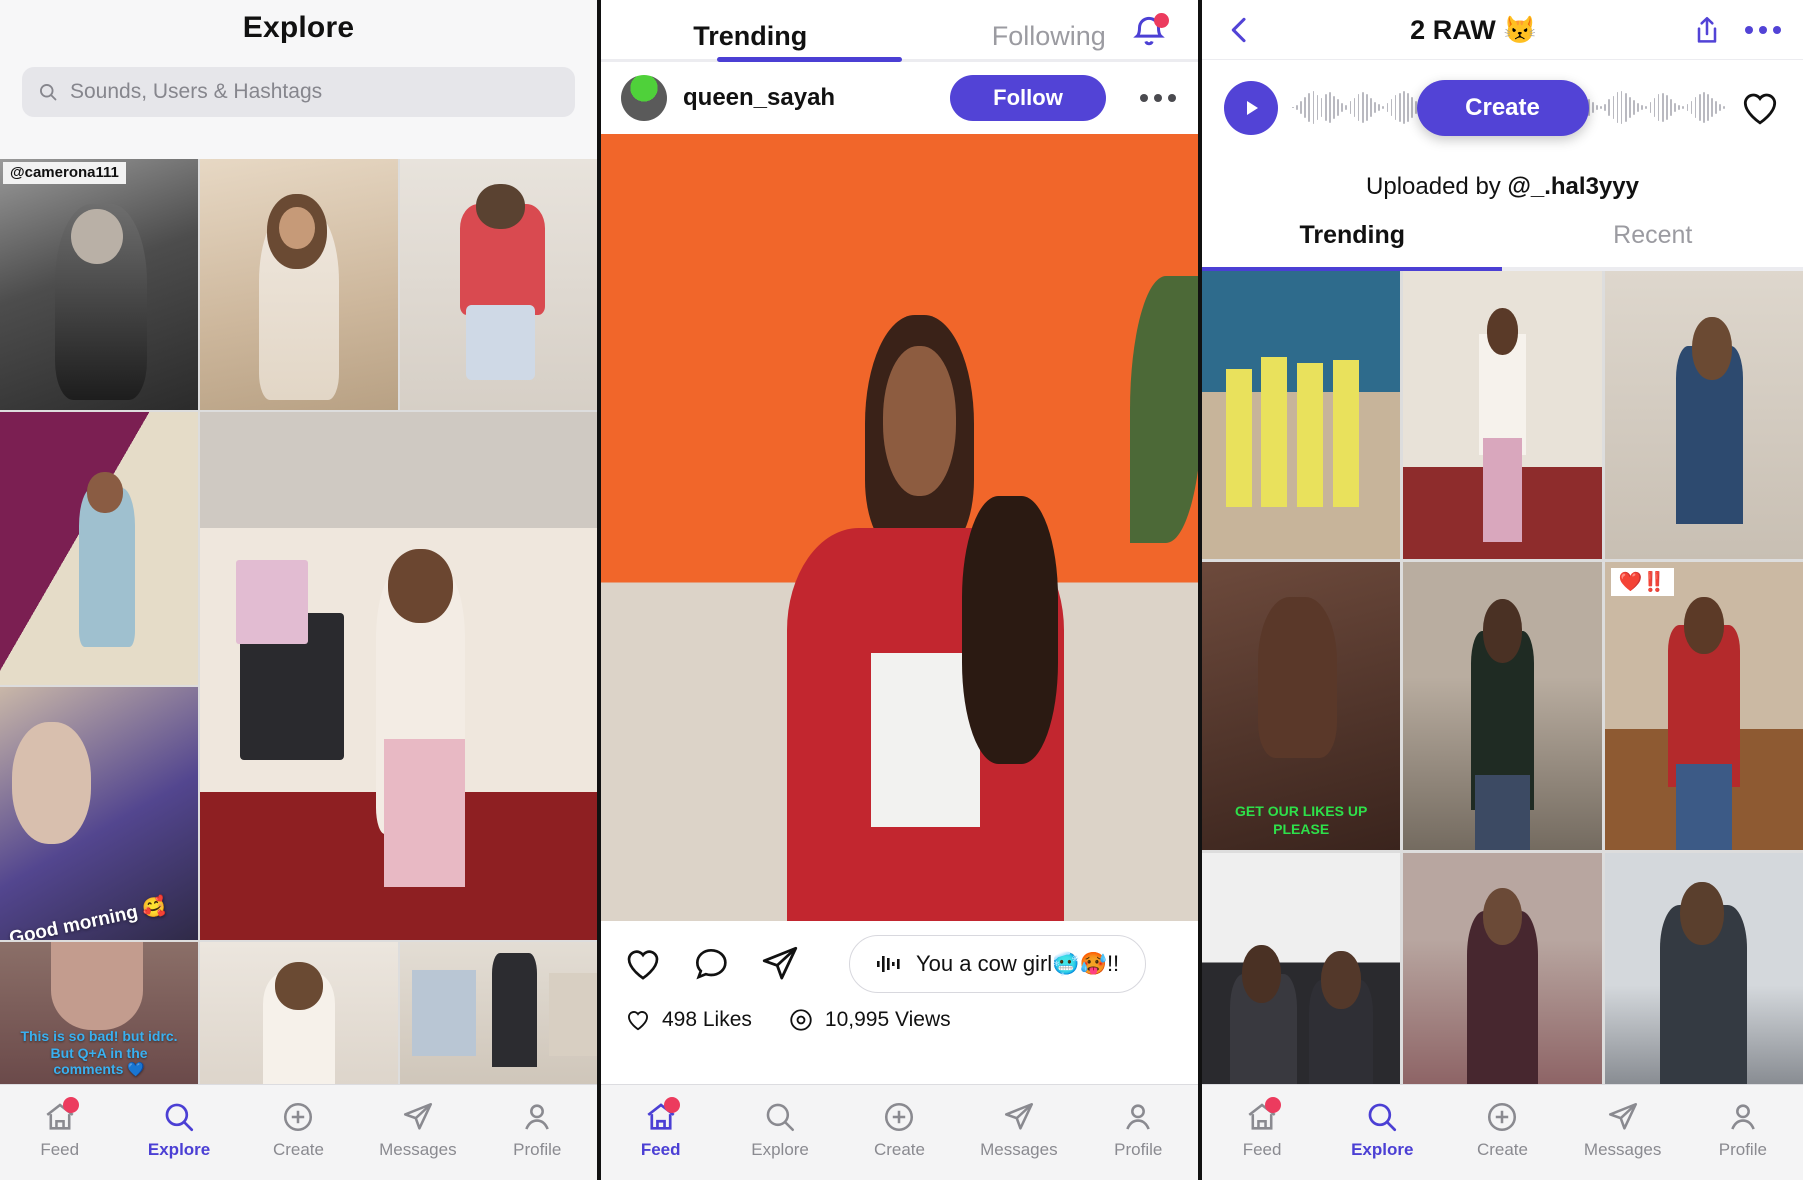 This screenshot has height=1180, width=1803. Describe the element at coordinates (711, 964) in the screenshot. I see `comment-icon` at that location.